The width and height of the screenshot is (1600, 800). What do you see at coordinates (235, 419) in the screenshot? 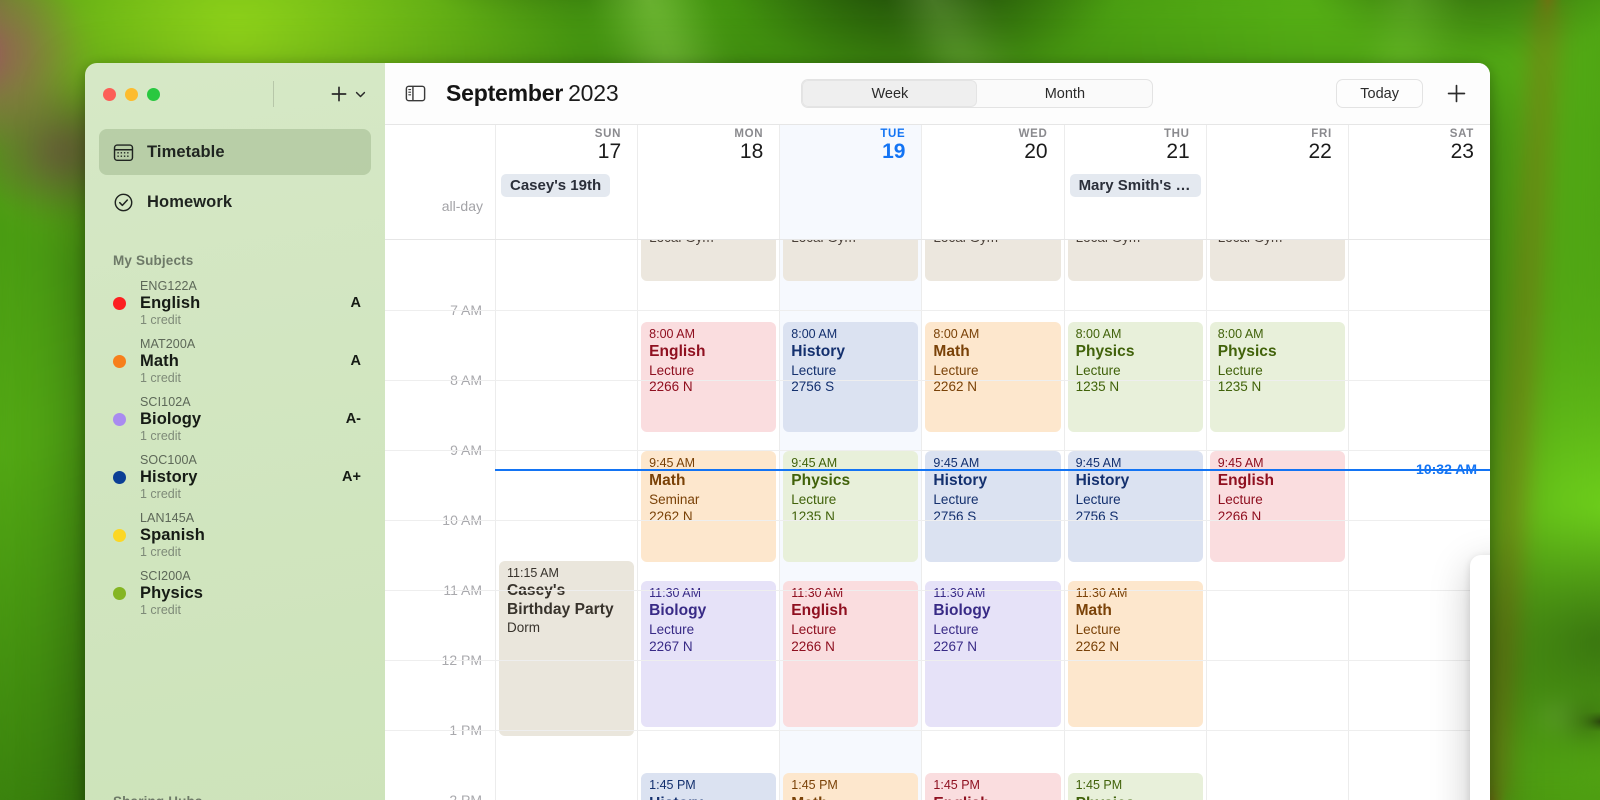
I see `subject-row: SCI102A Biology 1 credit A-` at bounding box center [235, 419].